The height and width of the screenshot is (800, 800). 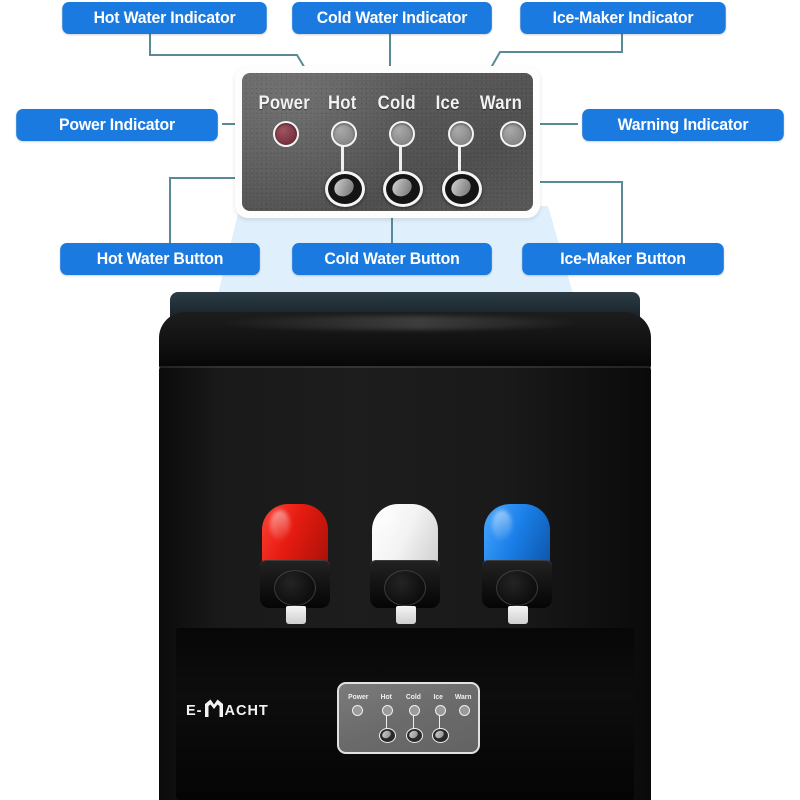 What do you see at coordinates (345, 189) in the screenshot?
I see `hot-water-button` at bounding box center [345, 189].